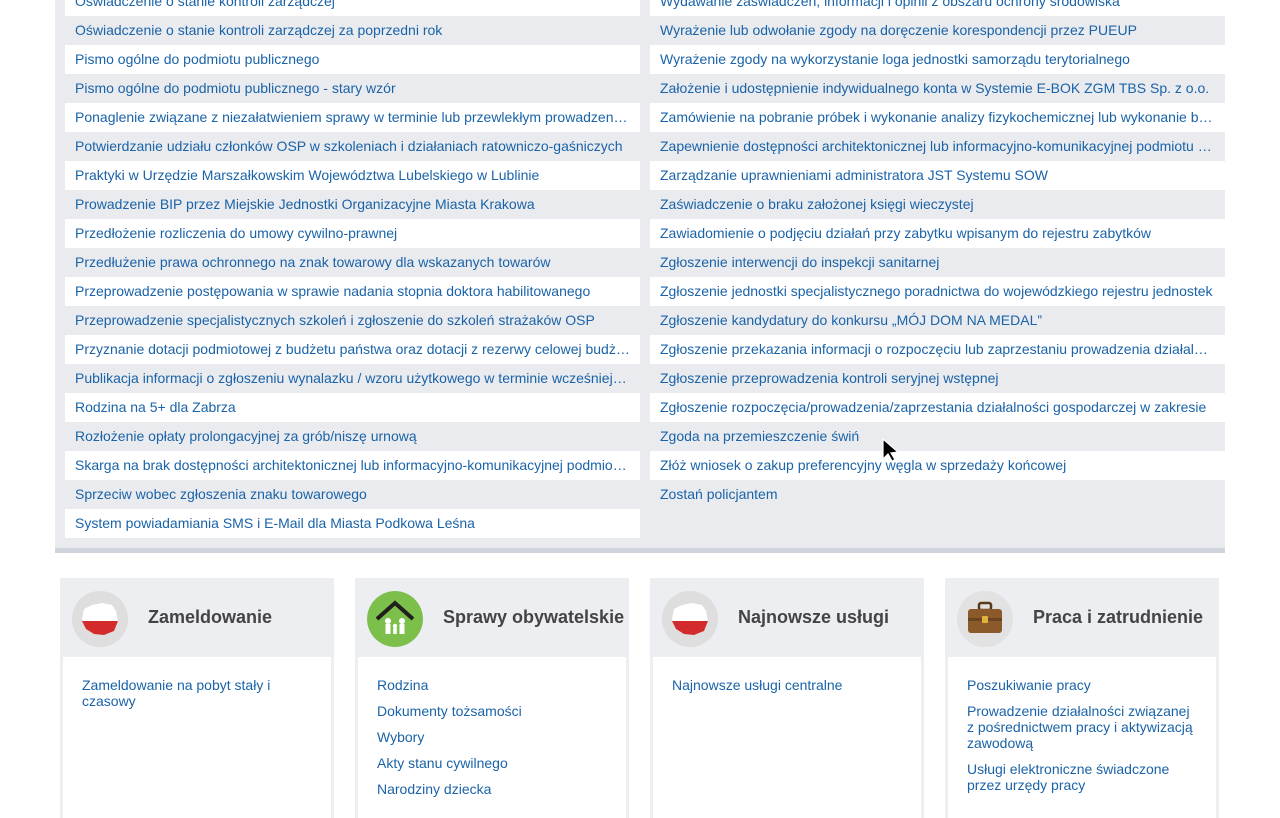  Describe the element at coordinates (937, 436) in the screenshot. I see `service-link: Zgoda na przemieszczenie świń` at that location.